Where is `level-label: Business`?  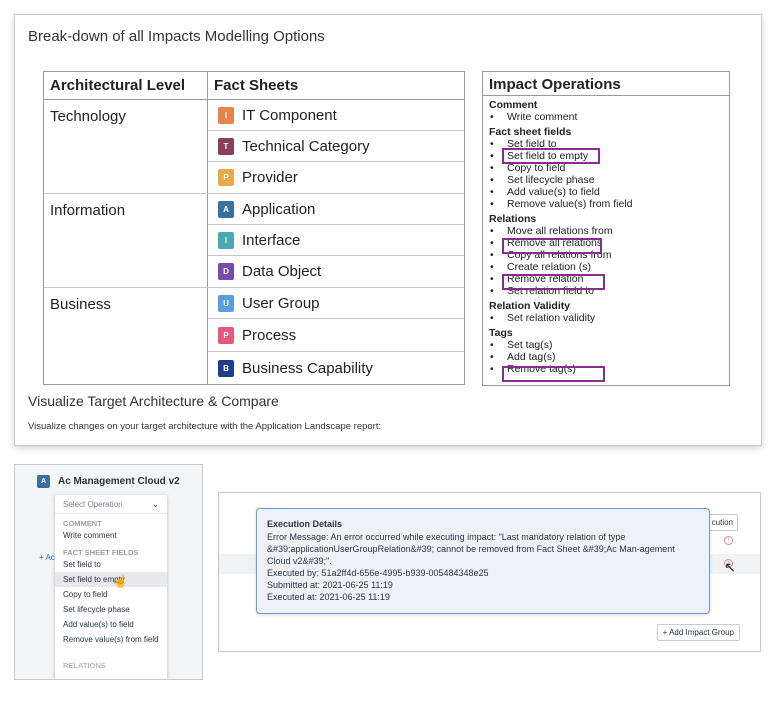
level-label: Business is located at coordinates (126, 336).